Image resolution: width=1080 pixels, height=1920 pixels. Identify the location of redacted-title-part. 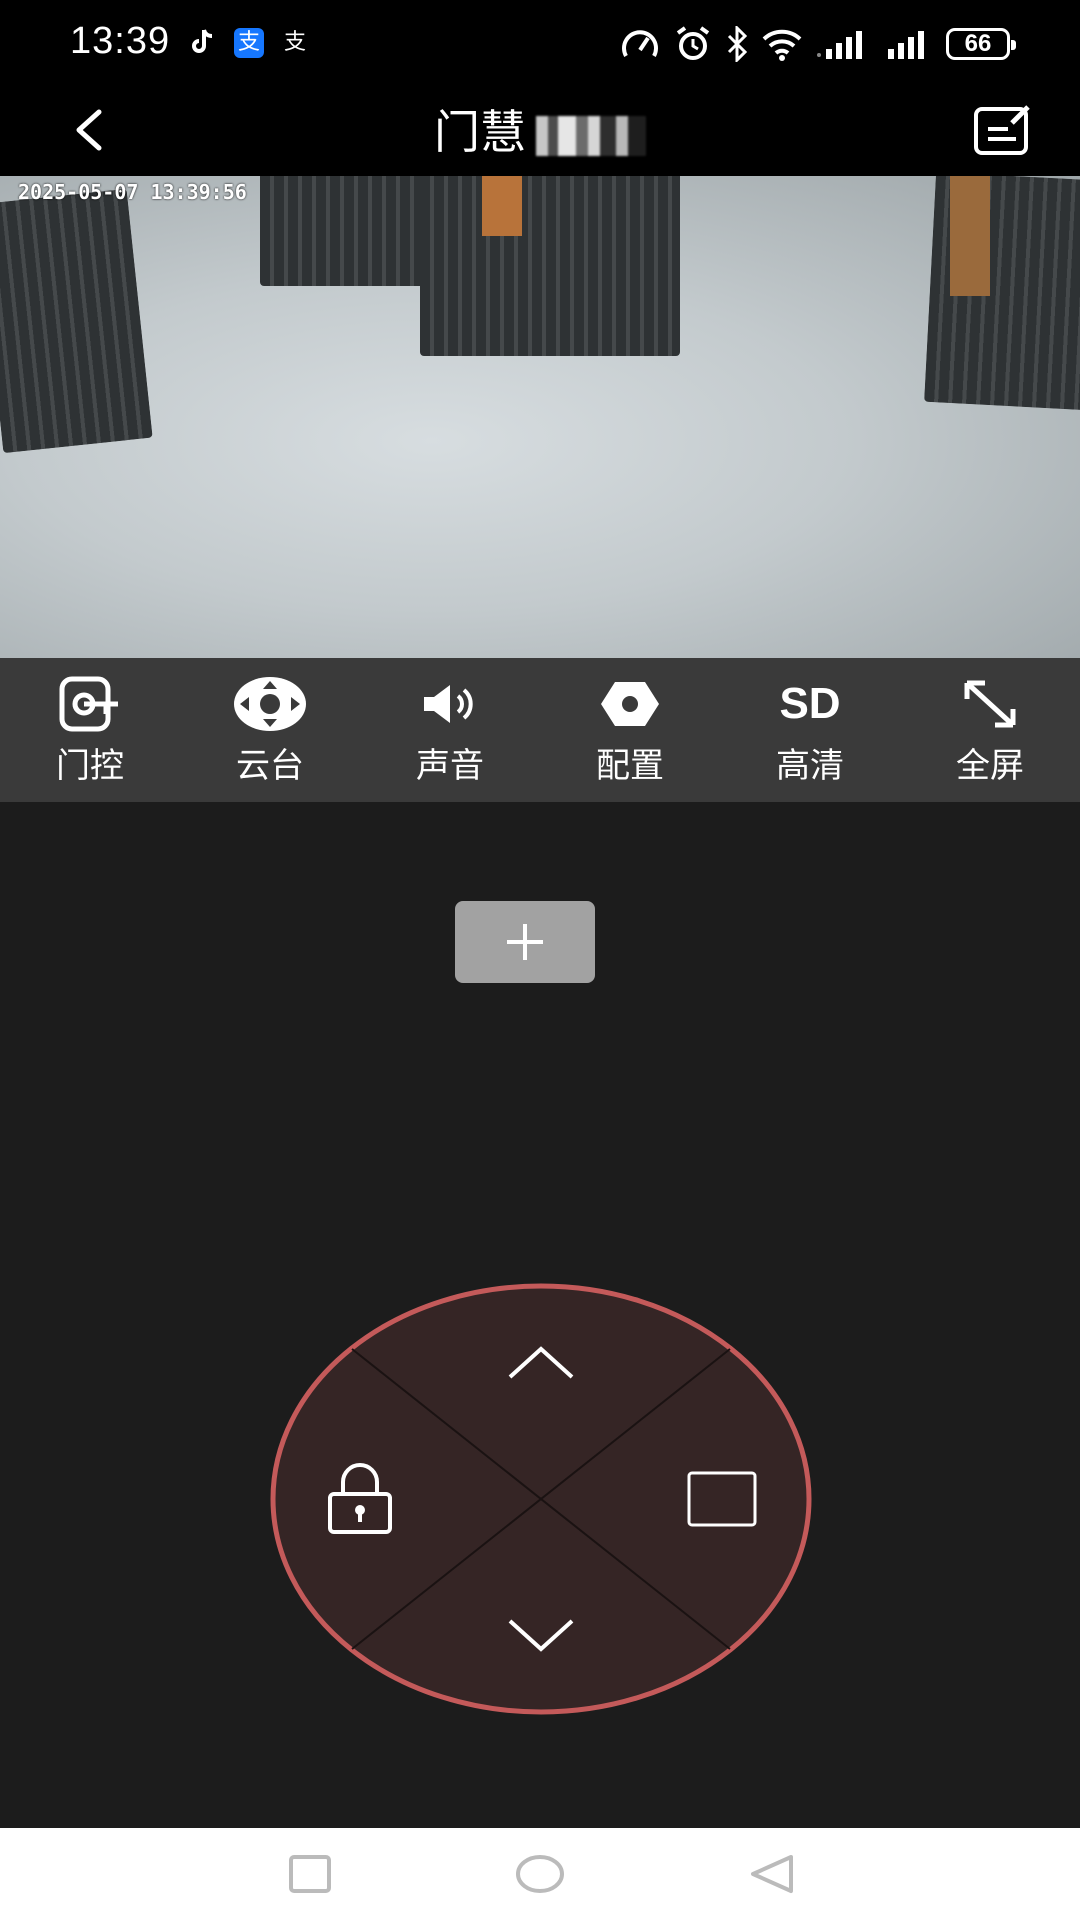
(591, 135).